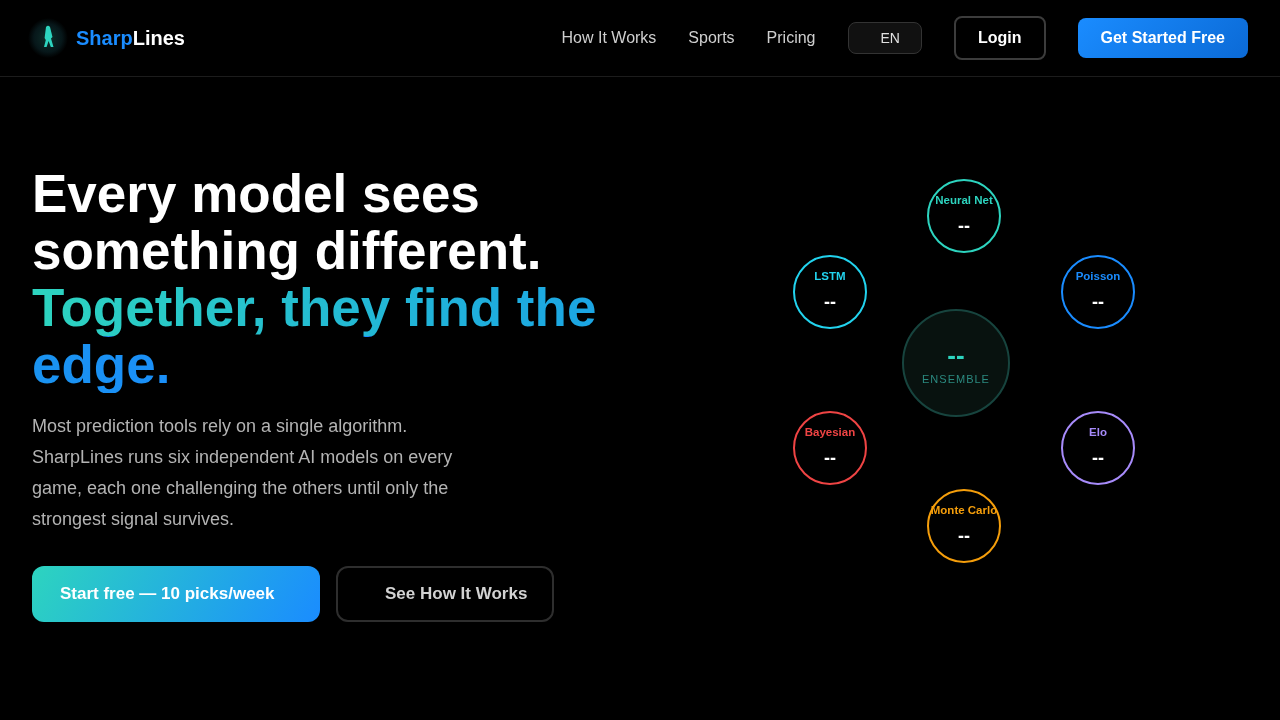 This screenshot has width=1280, height=720. Describe the element at coordinates (1162, 38) in the screenshot. I see `get-started-button: Get Started Free` at that location.